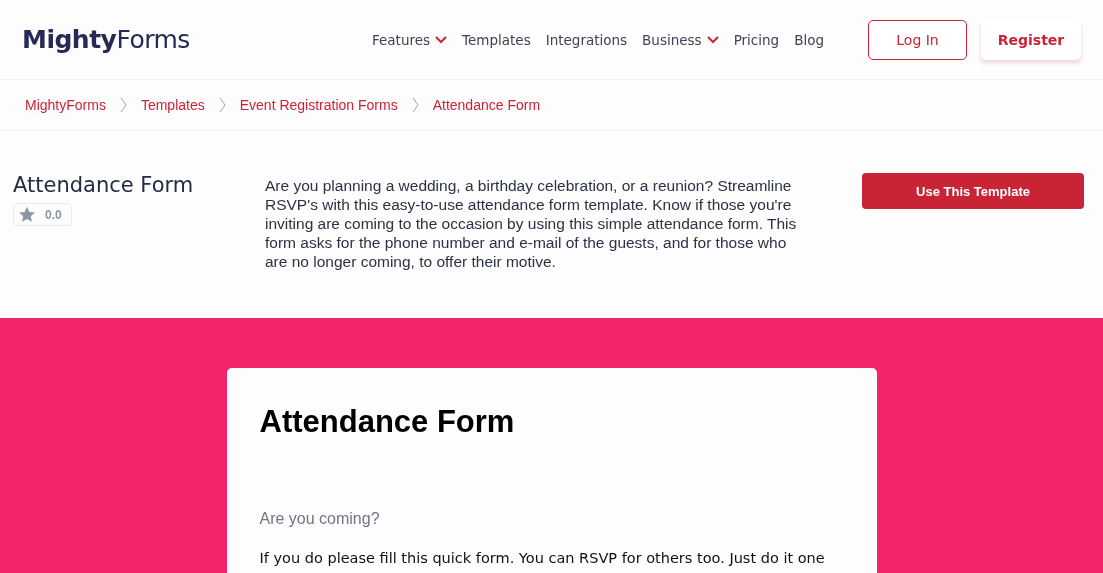 Image resolution: width=1103 pixels, height=573 pixels. Describe the element at coordinates (1031, 39) in the screenshot. I see `register-button: Register` at that location.